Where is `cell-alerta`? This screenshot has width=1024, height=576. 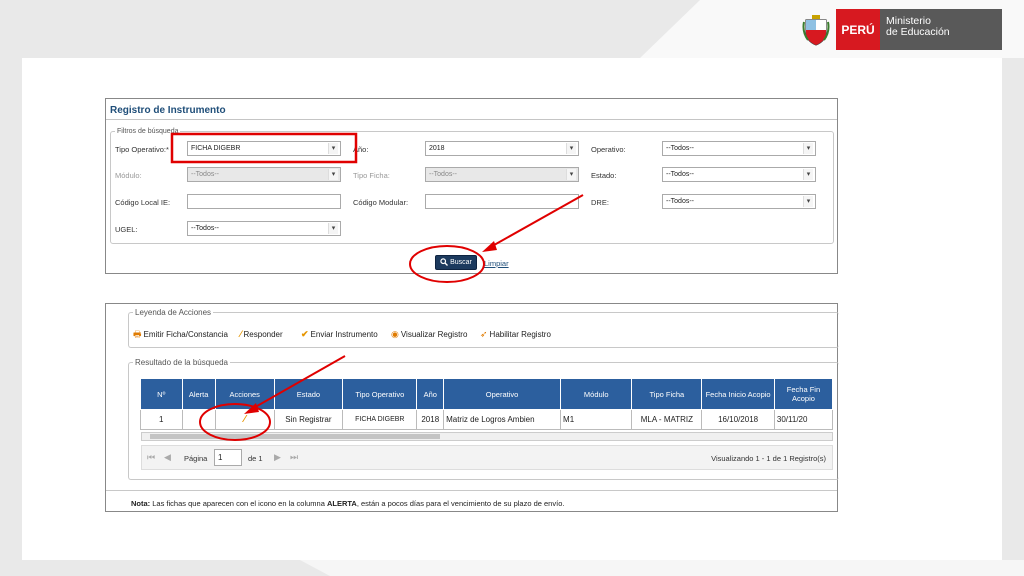
cell-alerta is located at coordinates (198, 419).